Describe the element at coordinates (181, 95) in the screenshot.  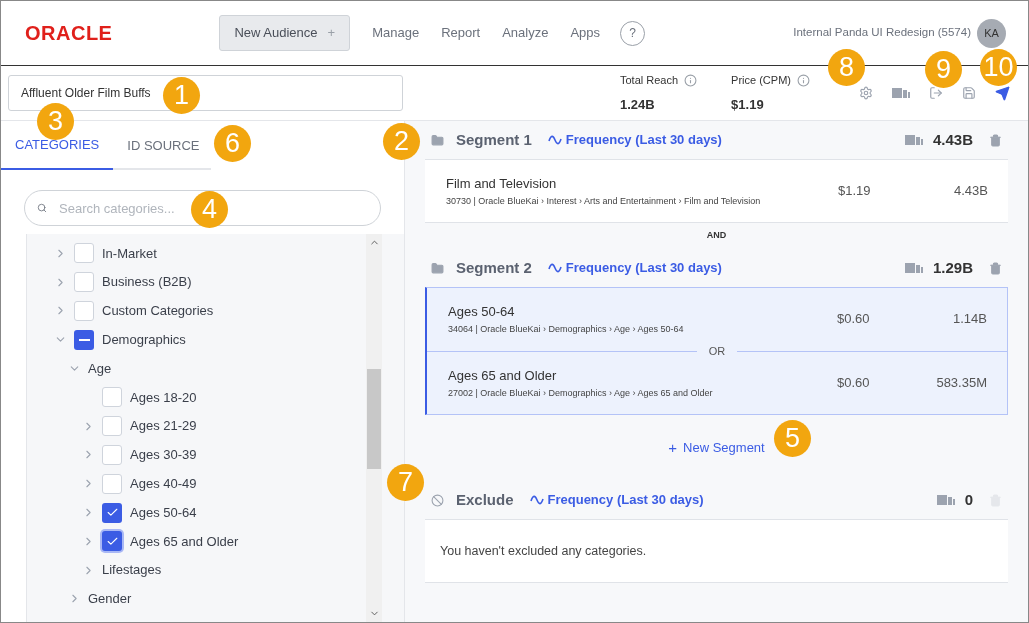
I see `callout-badge: 1` at that location.